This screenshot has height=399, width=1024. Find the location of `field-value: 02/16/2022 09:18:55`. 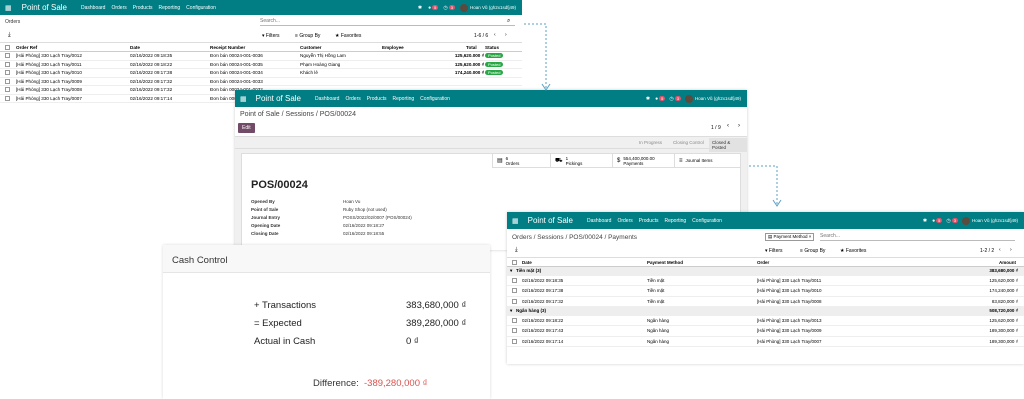

field-value: 02/16/2022 09:18:55 is located at coordinates (363, 233).